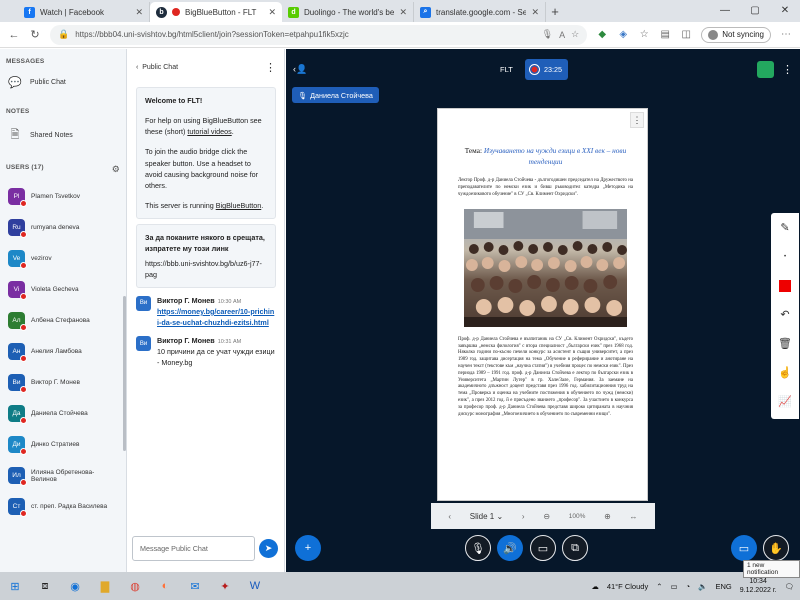 The height and width of the screenshot is (600, 800). I want to click on chat-options-icon: ⋮, so click(270, 67).